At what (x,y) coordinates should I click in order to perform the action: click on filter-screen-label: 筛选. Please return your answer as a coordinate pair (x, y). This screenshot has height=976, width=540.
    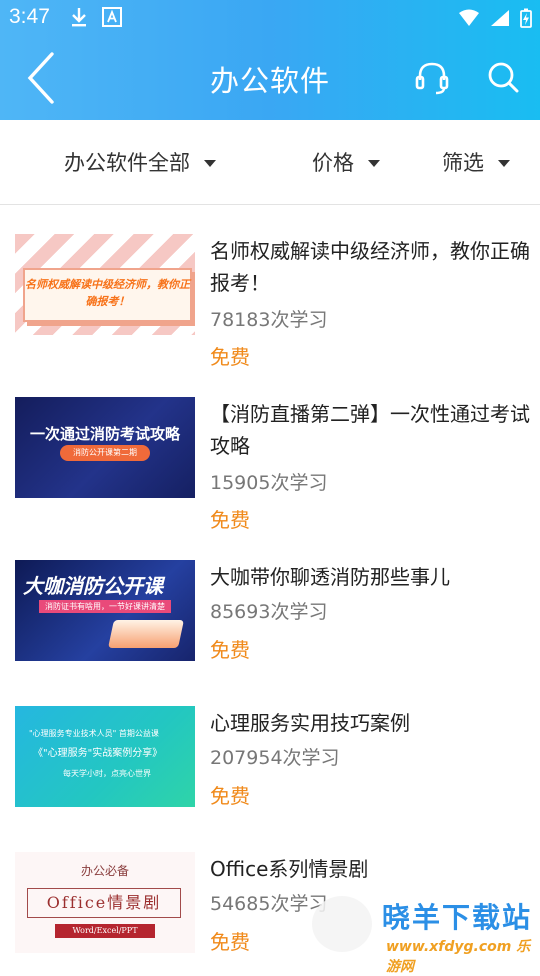
    Looking at the image, I should click on (463, 163).